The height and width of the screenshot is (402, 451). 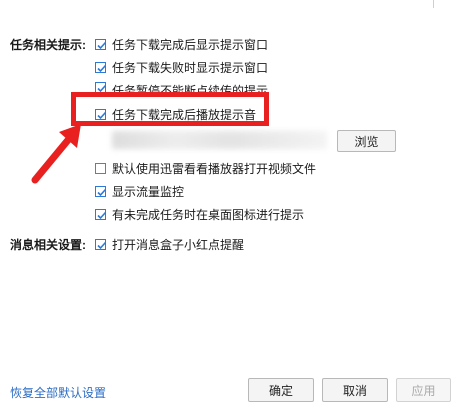 I want to click on task-item-0: 任务下载完成后显示提示窗口, so click(x=181, y=44).